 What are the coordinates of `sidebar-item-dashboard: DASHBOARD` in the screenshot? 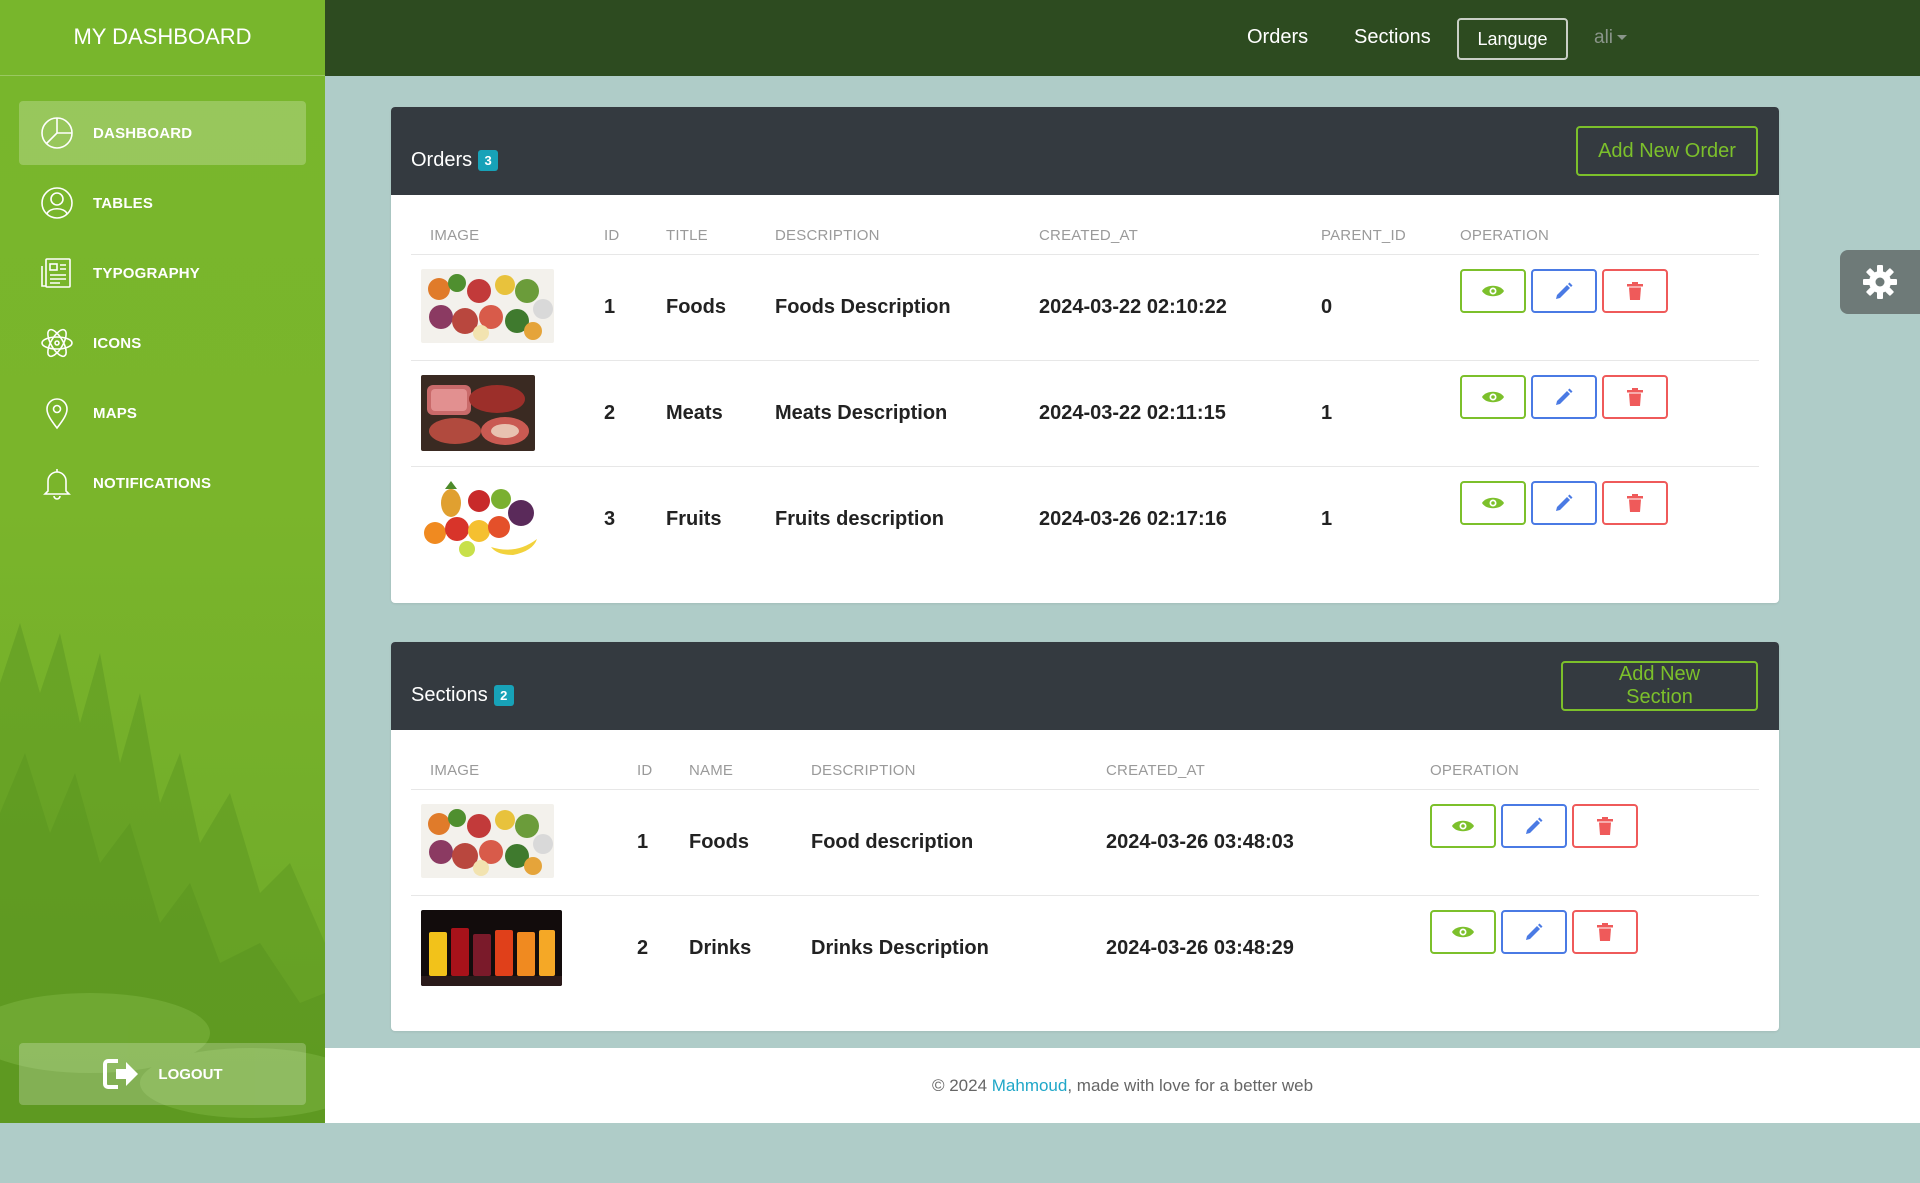 It's located at (162, 133).